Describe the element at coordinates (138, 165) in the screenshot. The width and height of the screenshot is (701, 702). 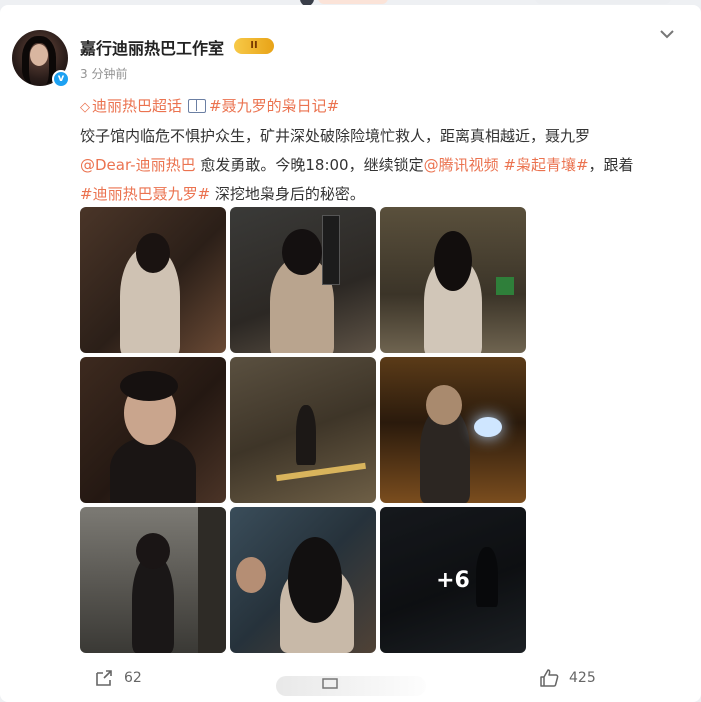
I see `mention-link: @Dear-迪丽热巴` at that location.